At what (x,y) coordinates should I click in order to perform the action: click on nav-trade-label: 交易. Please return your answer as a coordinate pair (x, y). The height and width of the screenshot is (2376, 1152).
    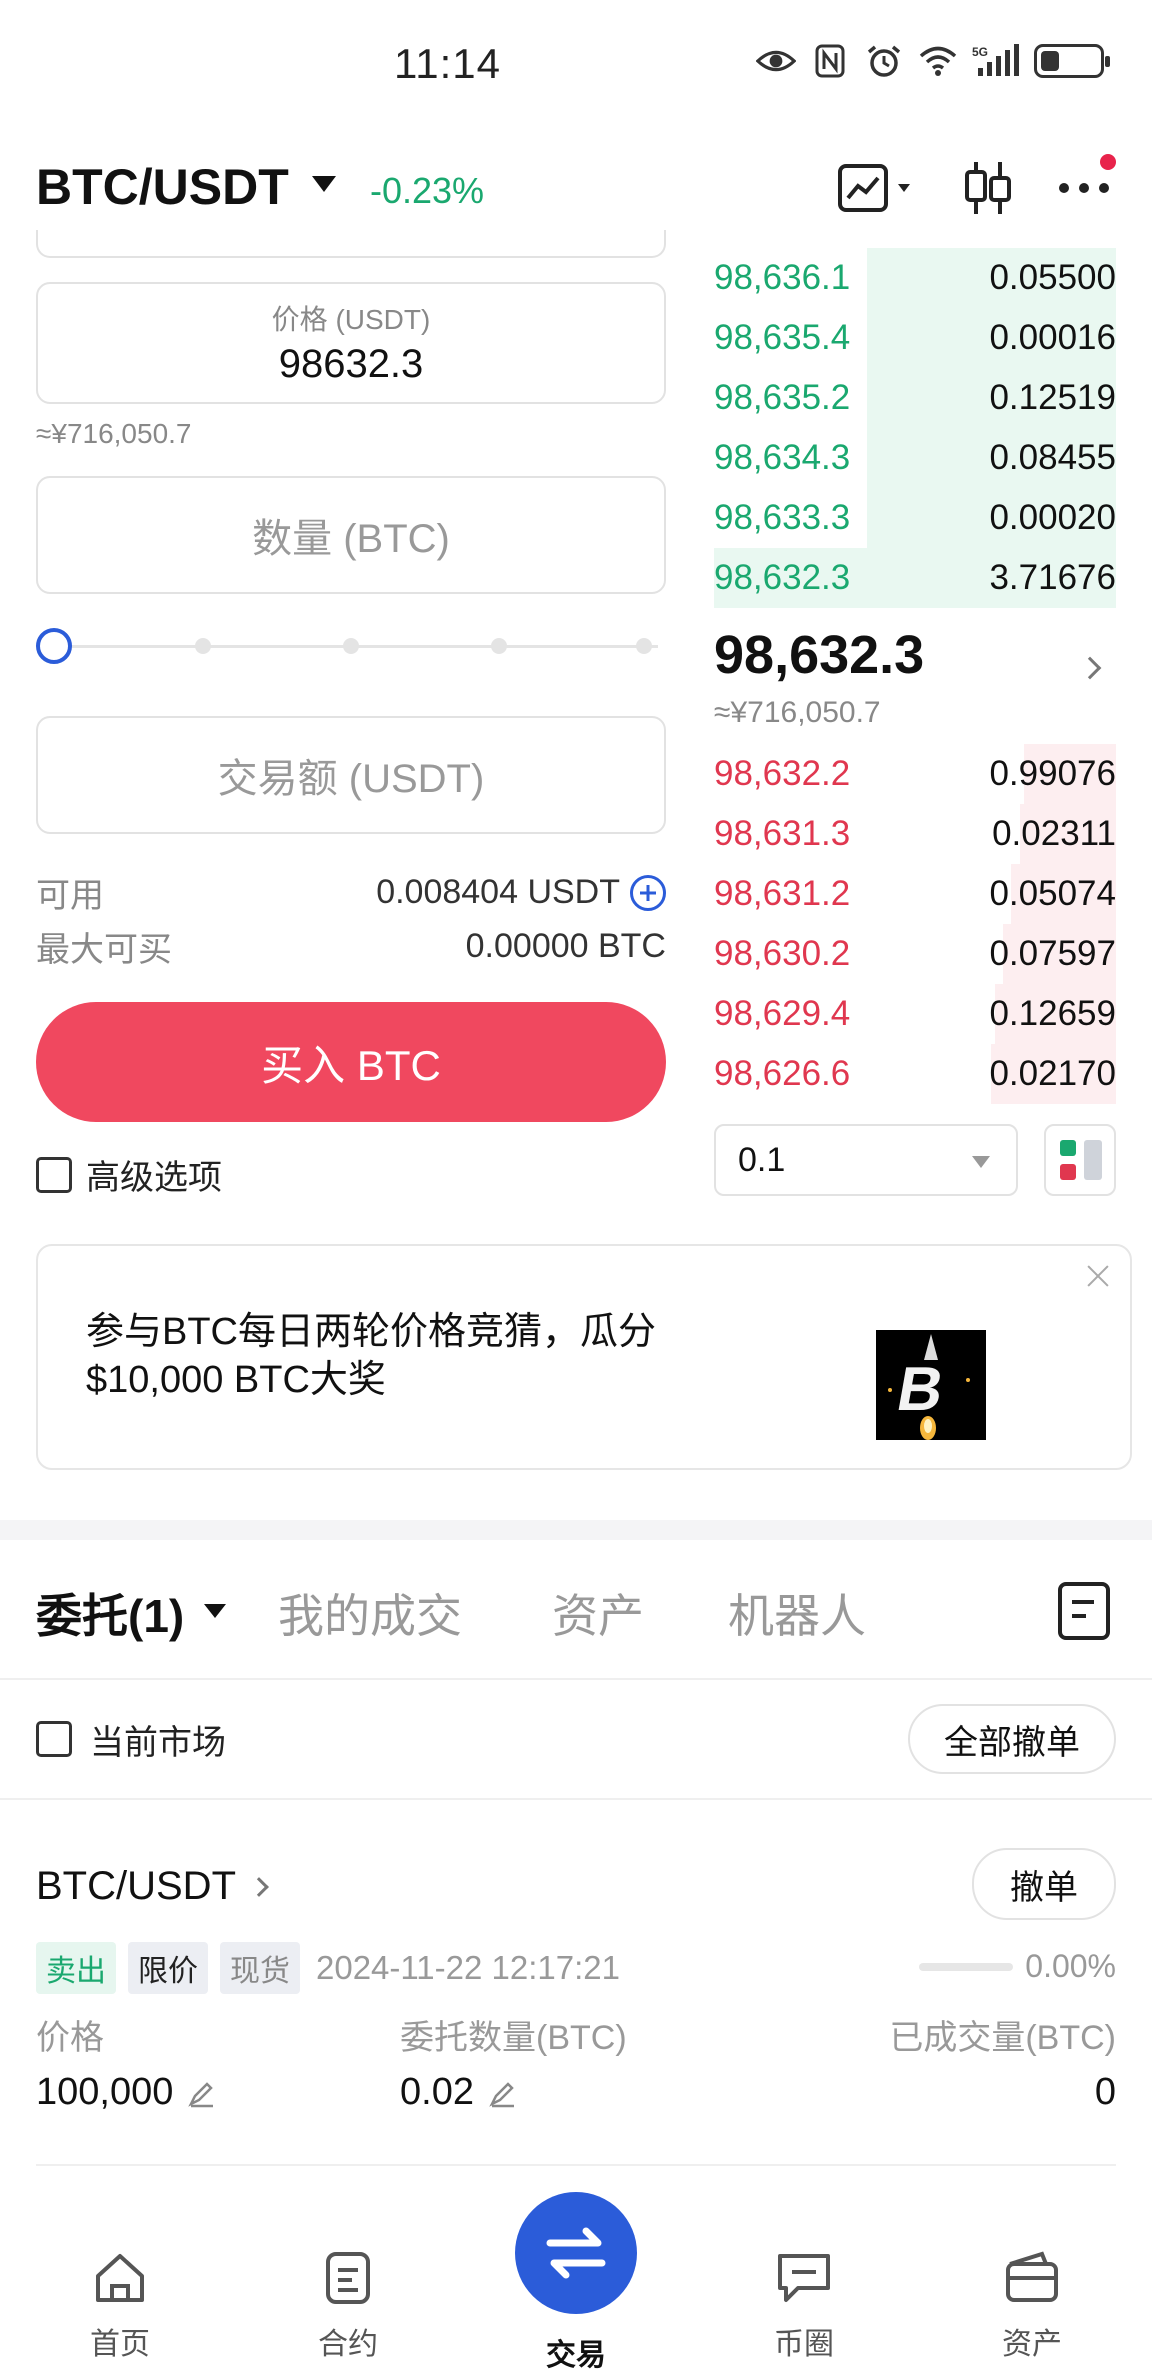
    Looking at the image, I should click on (576, 2352).